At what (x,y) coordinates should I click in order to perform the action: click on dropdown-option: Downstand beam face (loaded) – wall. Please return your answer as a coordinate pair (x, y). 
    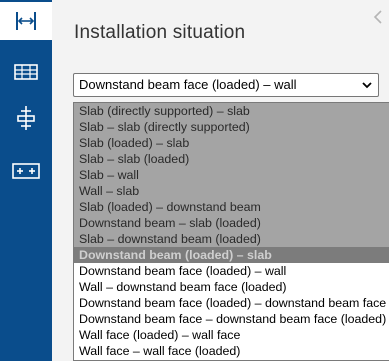
    Looking at the image, I should click on (231, 271).